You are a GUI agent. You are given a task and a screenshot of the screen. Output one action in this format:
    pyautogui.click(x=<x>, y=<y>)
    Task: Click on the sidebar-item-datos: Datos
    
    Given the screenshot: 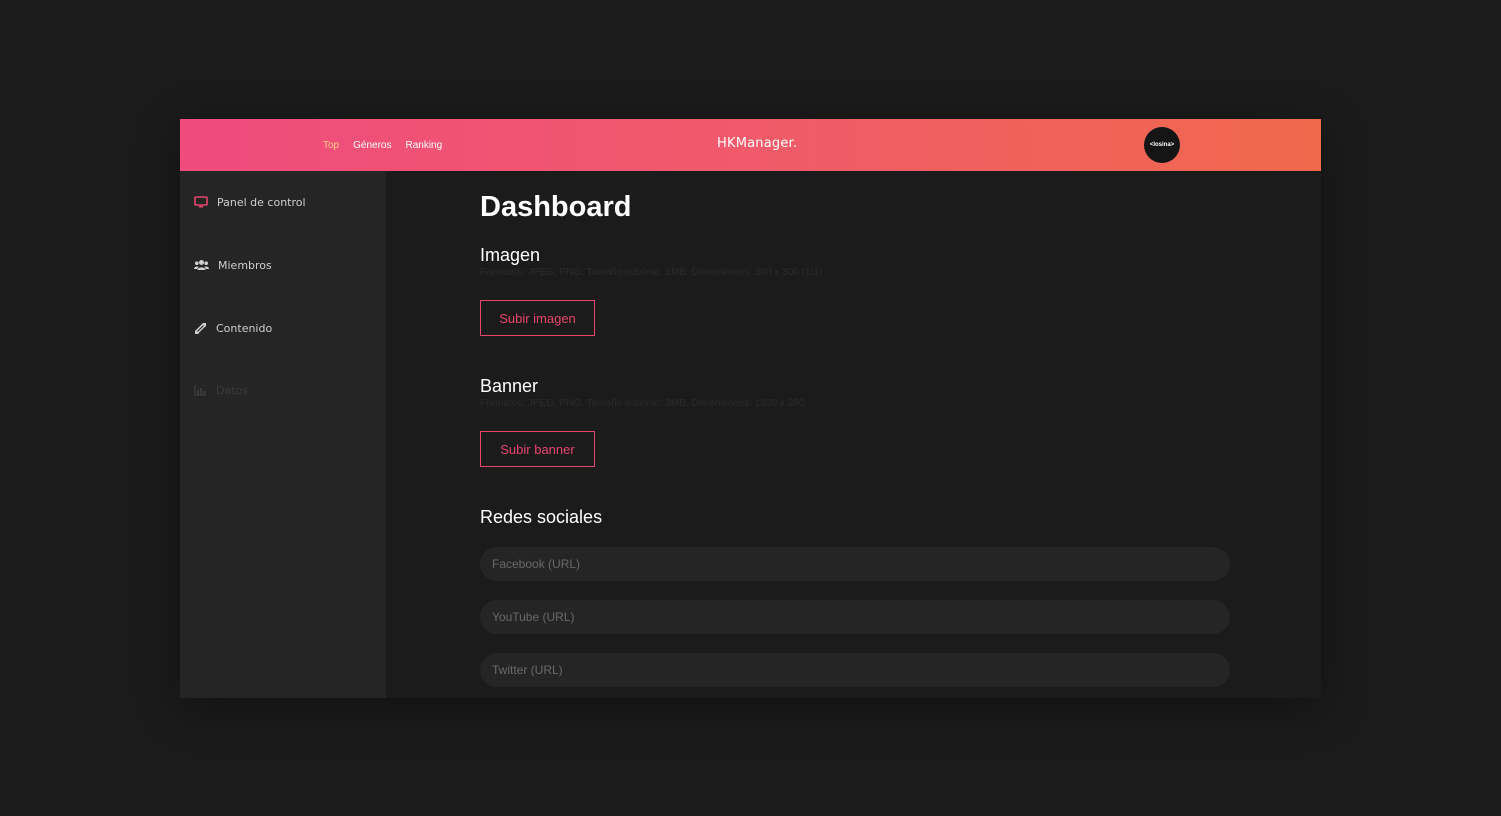 What is the action you would take?
    pyautogui.click(x=221, y=390)
    